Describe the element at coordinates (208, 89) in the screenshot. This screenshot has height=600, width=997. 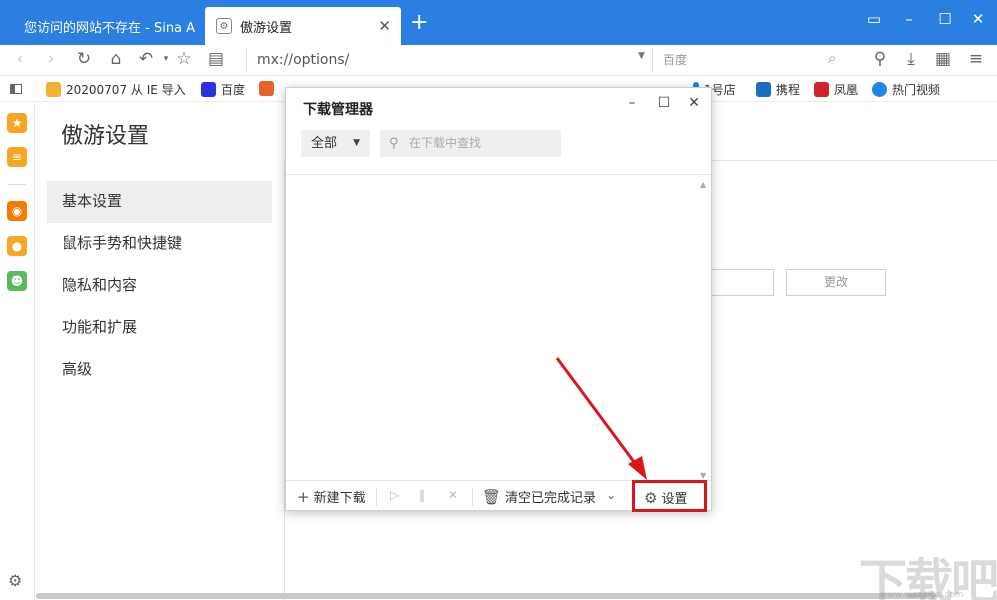
I see `baidu-icon` at that location.